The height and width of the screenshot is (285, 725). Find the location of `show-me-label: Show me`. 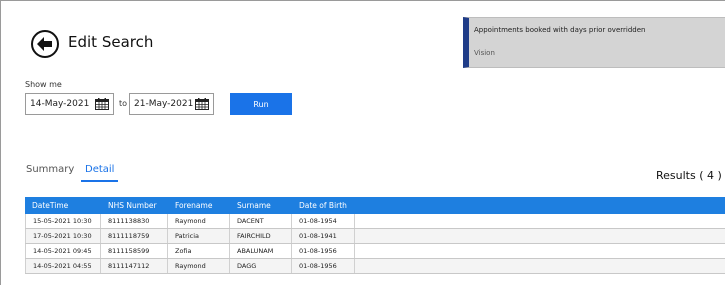

show-me-label: Show me is located at coordinates (43, 84).